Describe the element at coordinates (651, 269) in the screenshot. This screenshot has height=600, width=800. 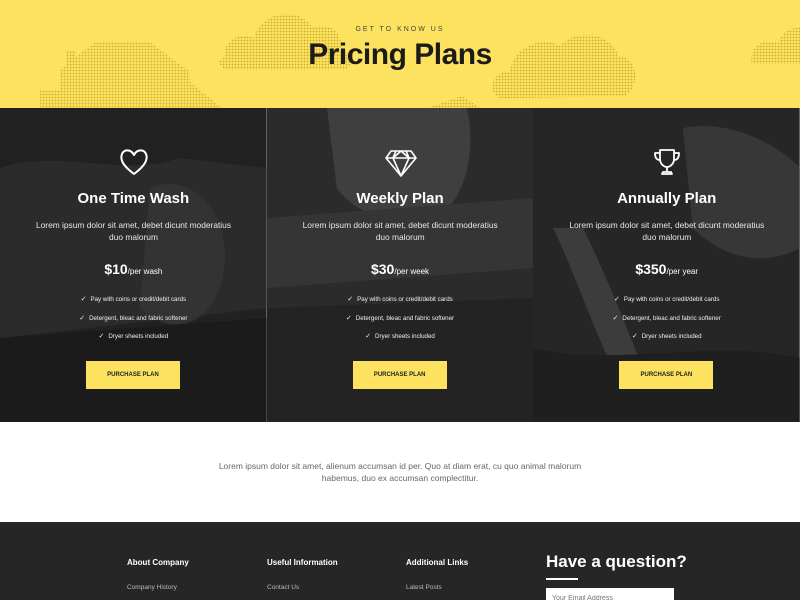
I see `price-amount: $350` at that location.